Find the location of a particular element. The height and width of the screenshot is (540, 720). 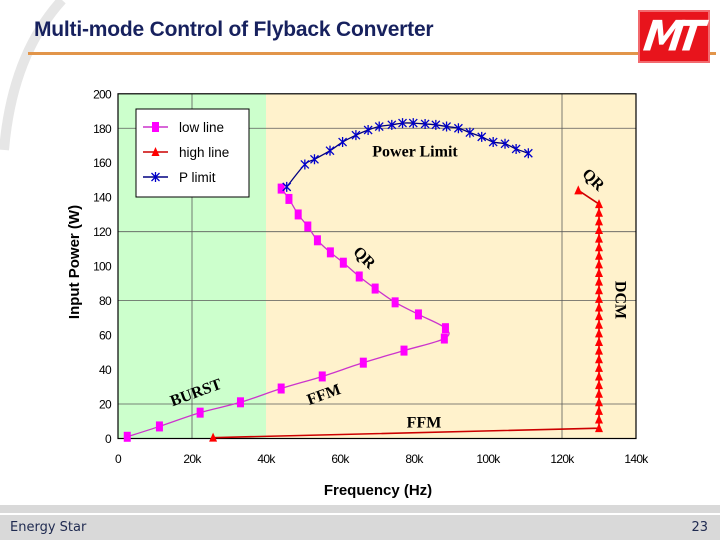

legend-label-p-limit: P limit is located at coordinates (197, 177).